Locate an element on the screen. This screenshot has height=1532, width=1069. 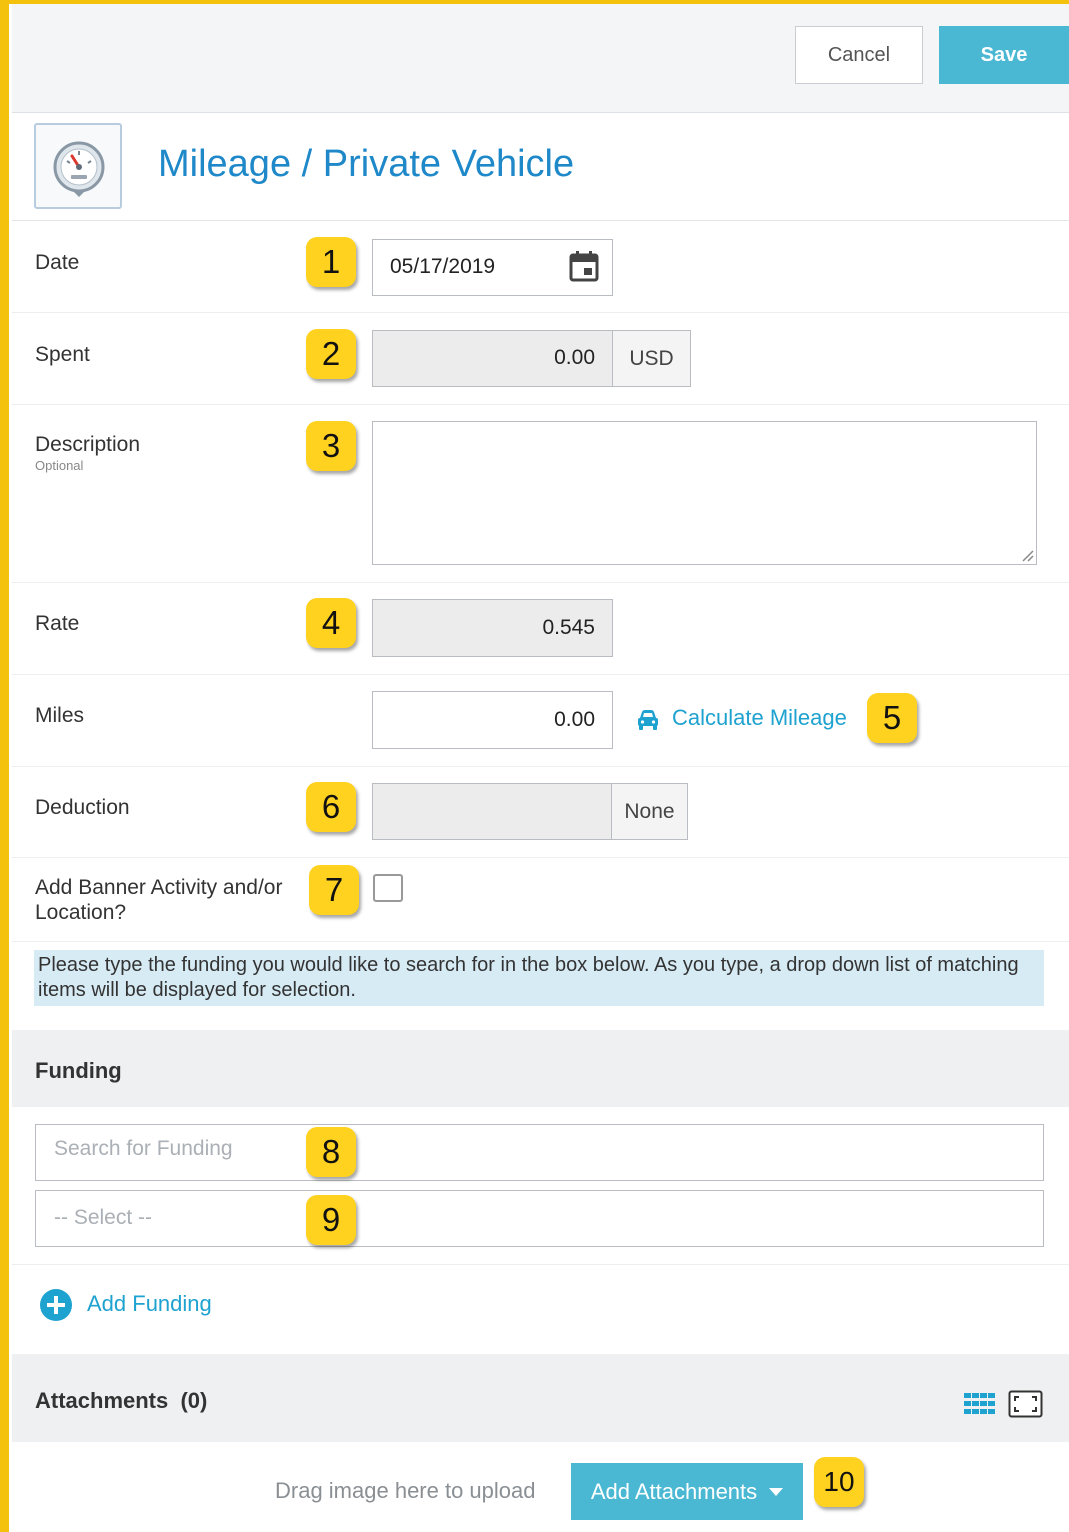
date-input: 05/17/2019 is located at coordinates (492, 267).